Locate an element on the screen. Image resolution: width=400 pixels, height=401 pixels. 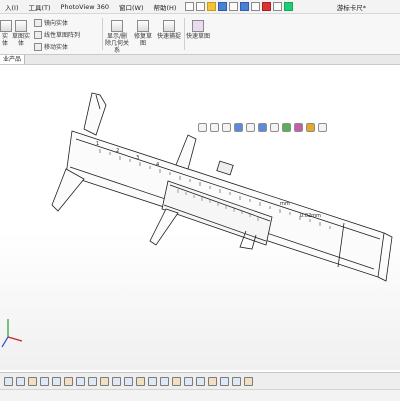
plane-icon is located at coordinates (116, 381).